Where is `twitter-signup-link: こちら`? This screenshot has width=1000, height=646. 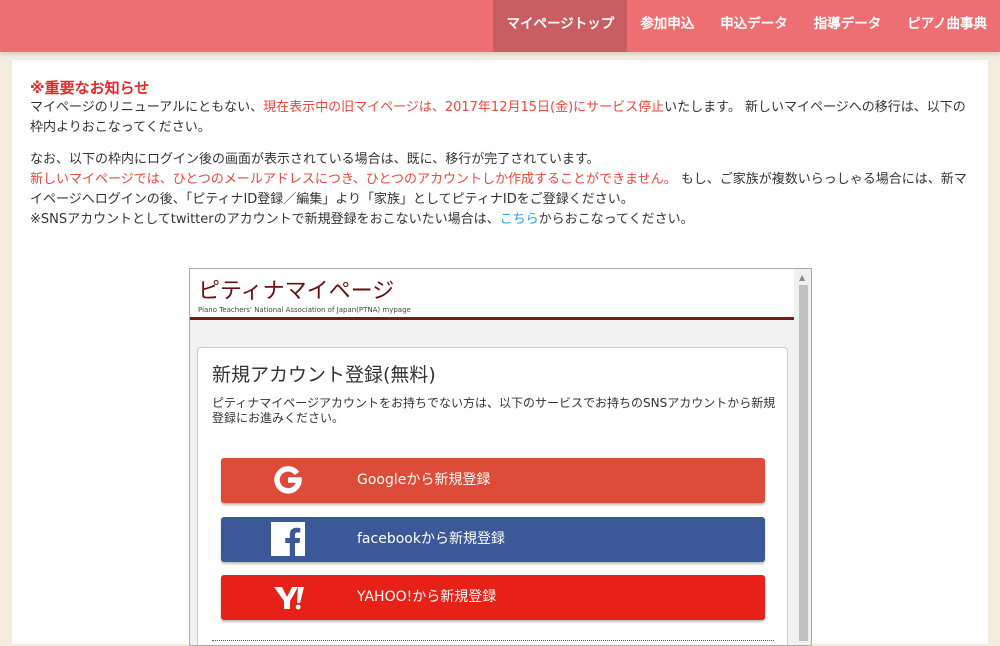 twitter-signup-link: こちら is located at coordinates (519, 219).